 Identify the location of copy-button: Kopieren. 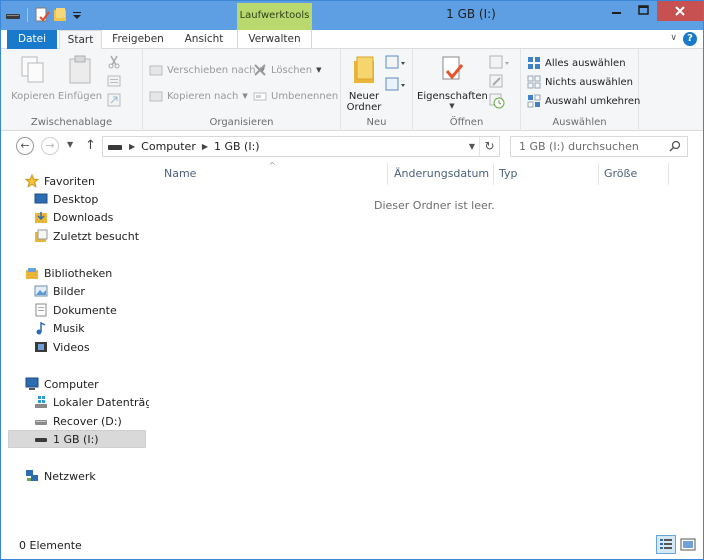
(33, 78).